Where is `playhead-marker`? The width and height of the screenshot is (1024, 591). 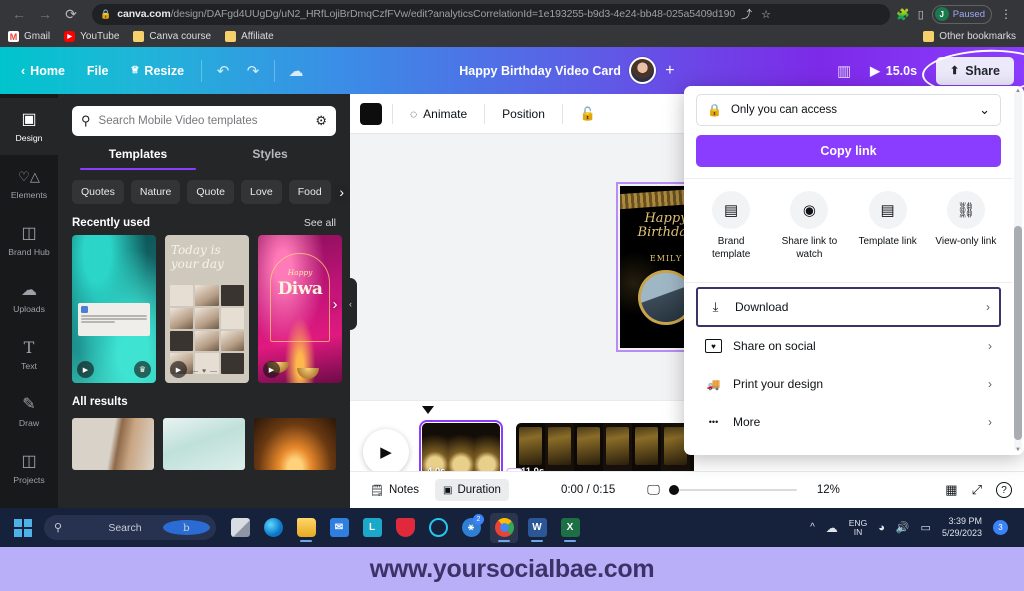
playhead-marker is located at coordinates (428, 410).